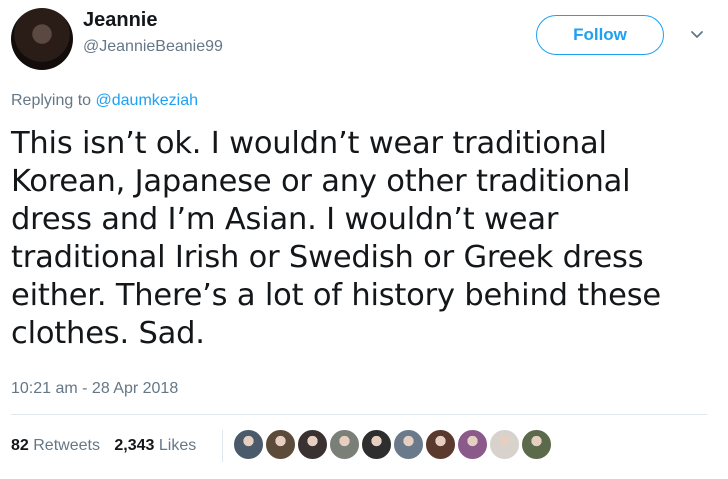  What do you see at coordinates (536, 444) in the screenshot?
I see `avatar-10-liker` at bounding box center [536, 444].